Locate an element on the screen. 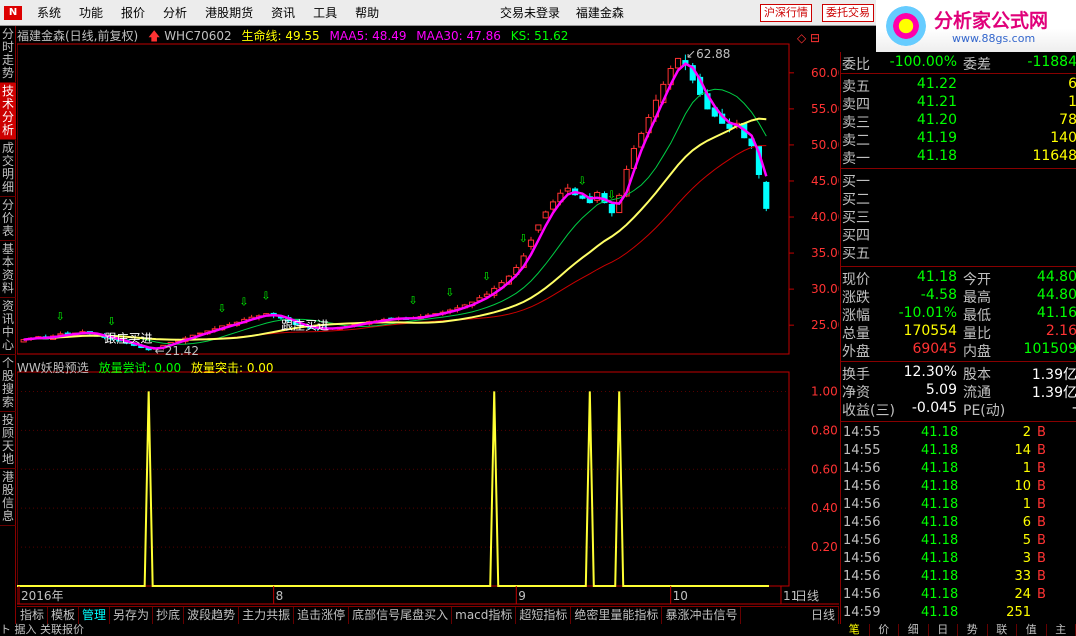 The image size is (1076, 636). diamond-icon: ◇ ⊟ is located at coordinates (808, 38).